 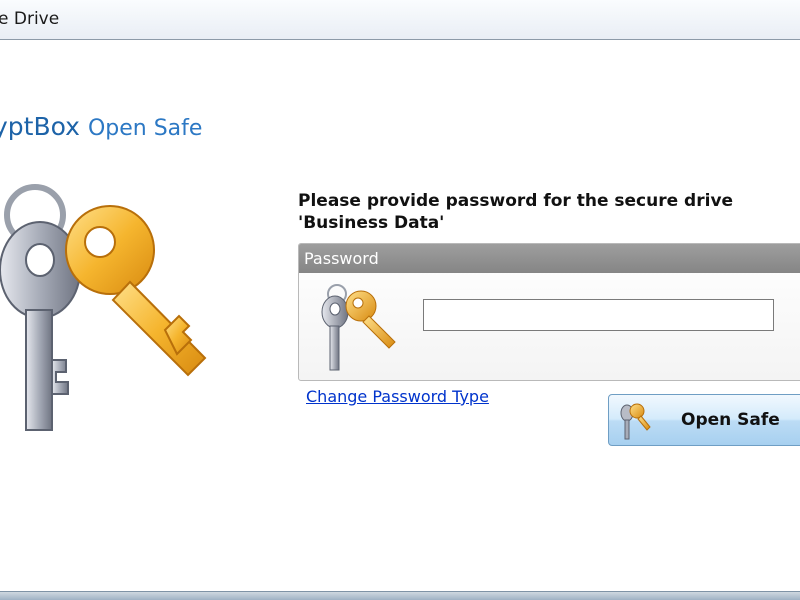 I want to click on title-bar: e Drive, so click(x=400, y=20).